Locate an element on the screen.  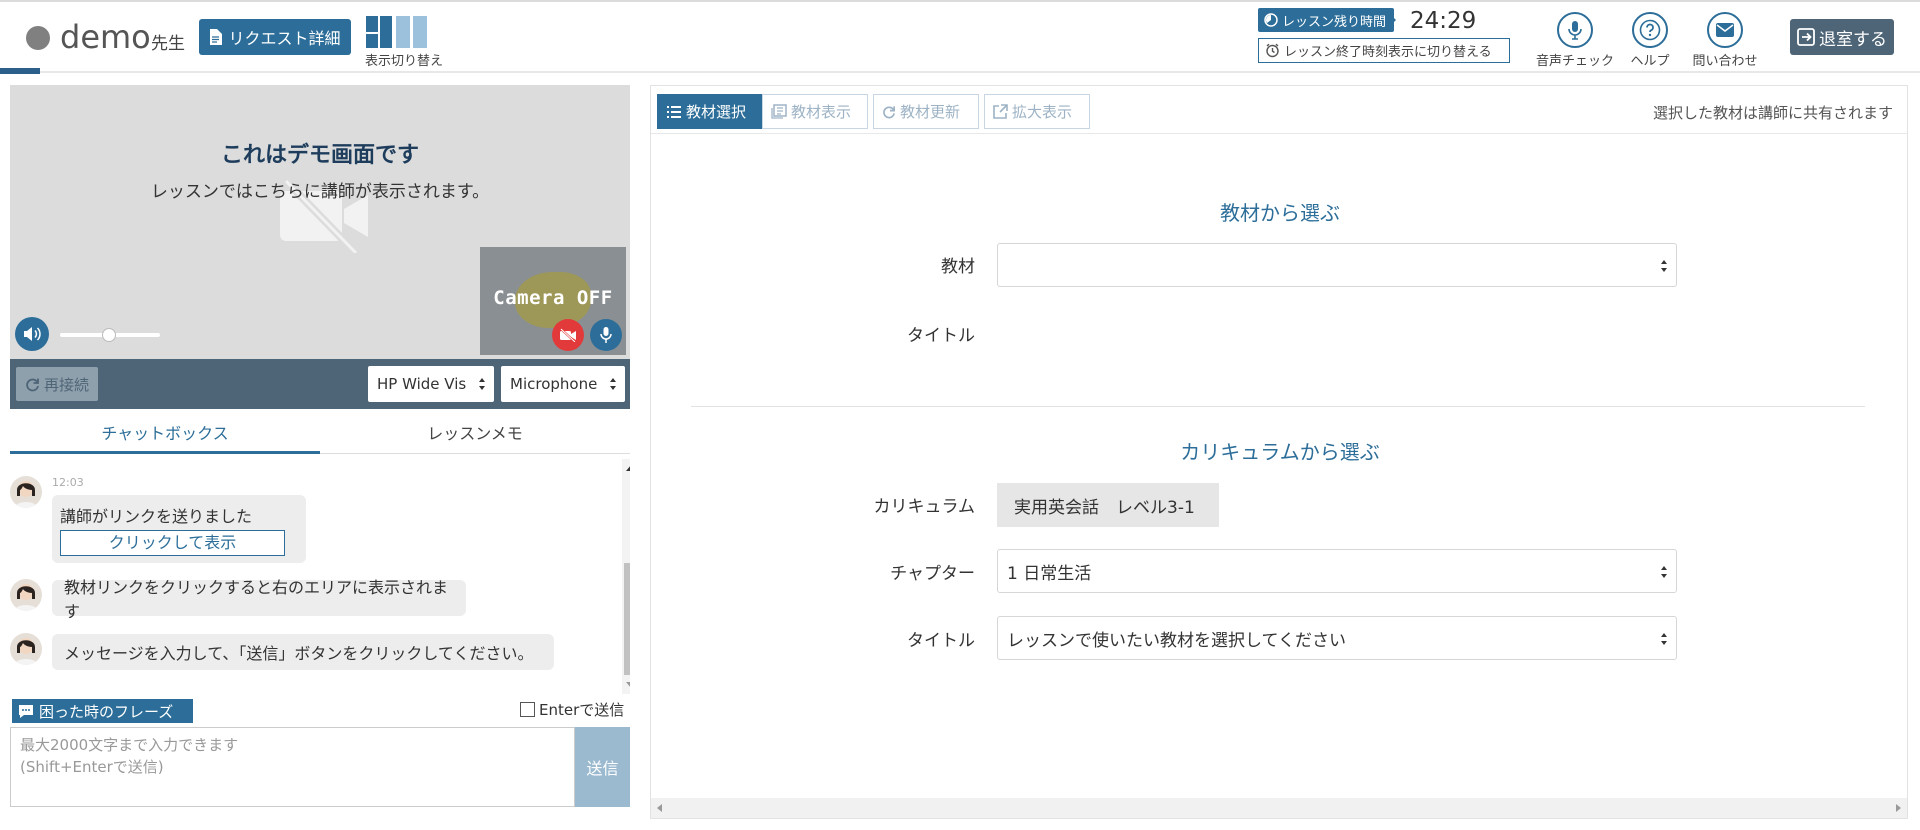
remaining-time-badge: レッスン残り時間 is located at coordinates (1326, 20).